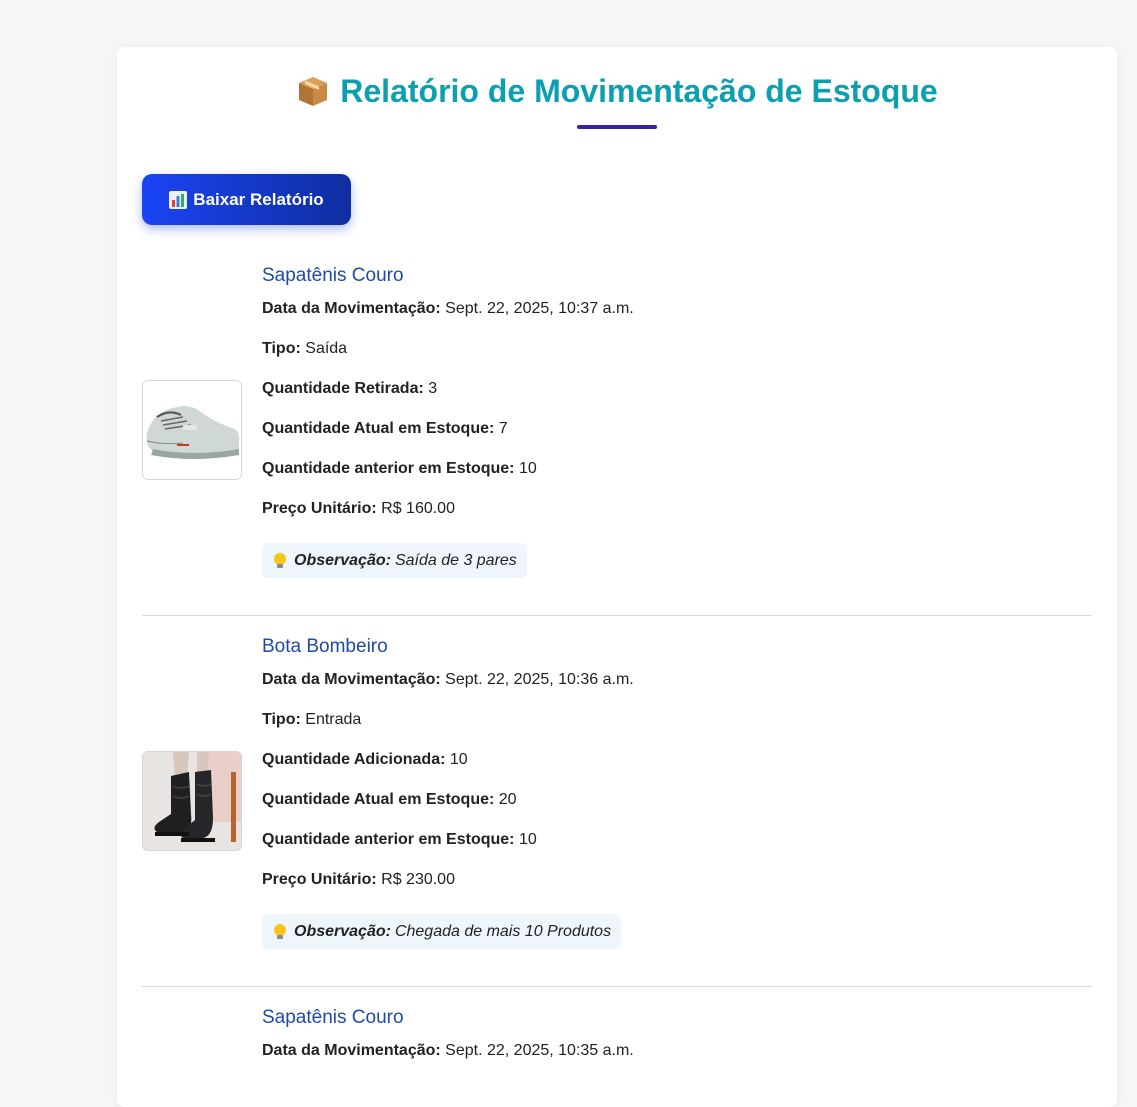 The height and width of the screenshot is (1107, 1137). I want to click on title-underline, so click(617, 127).